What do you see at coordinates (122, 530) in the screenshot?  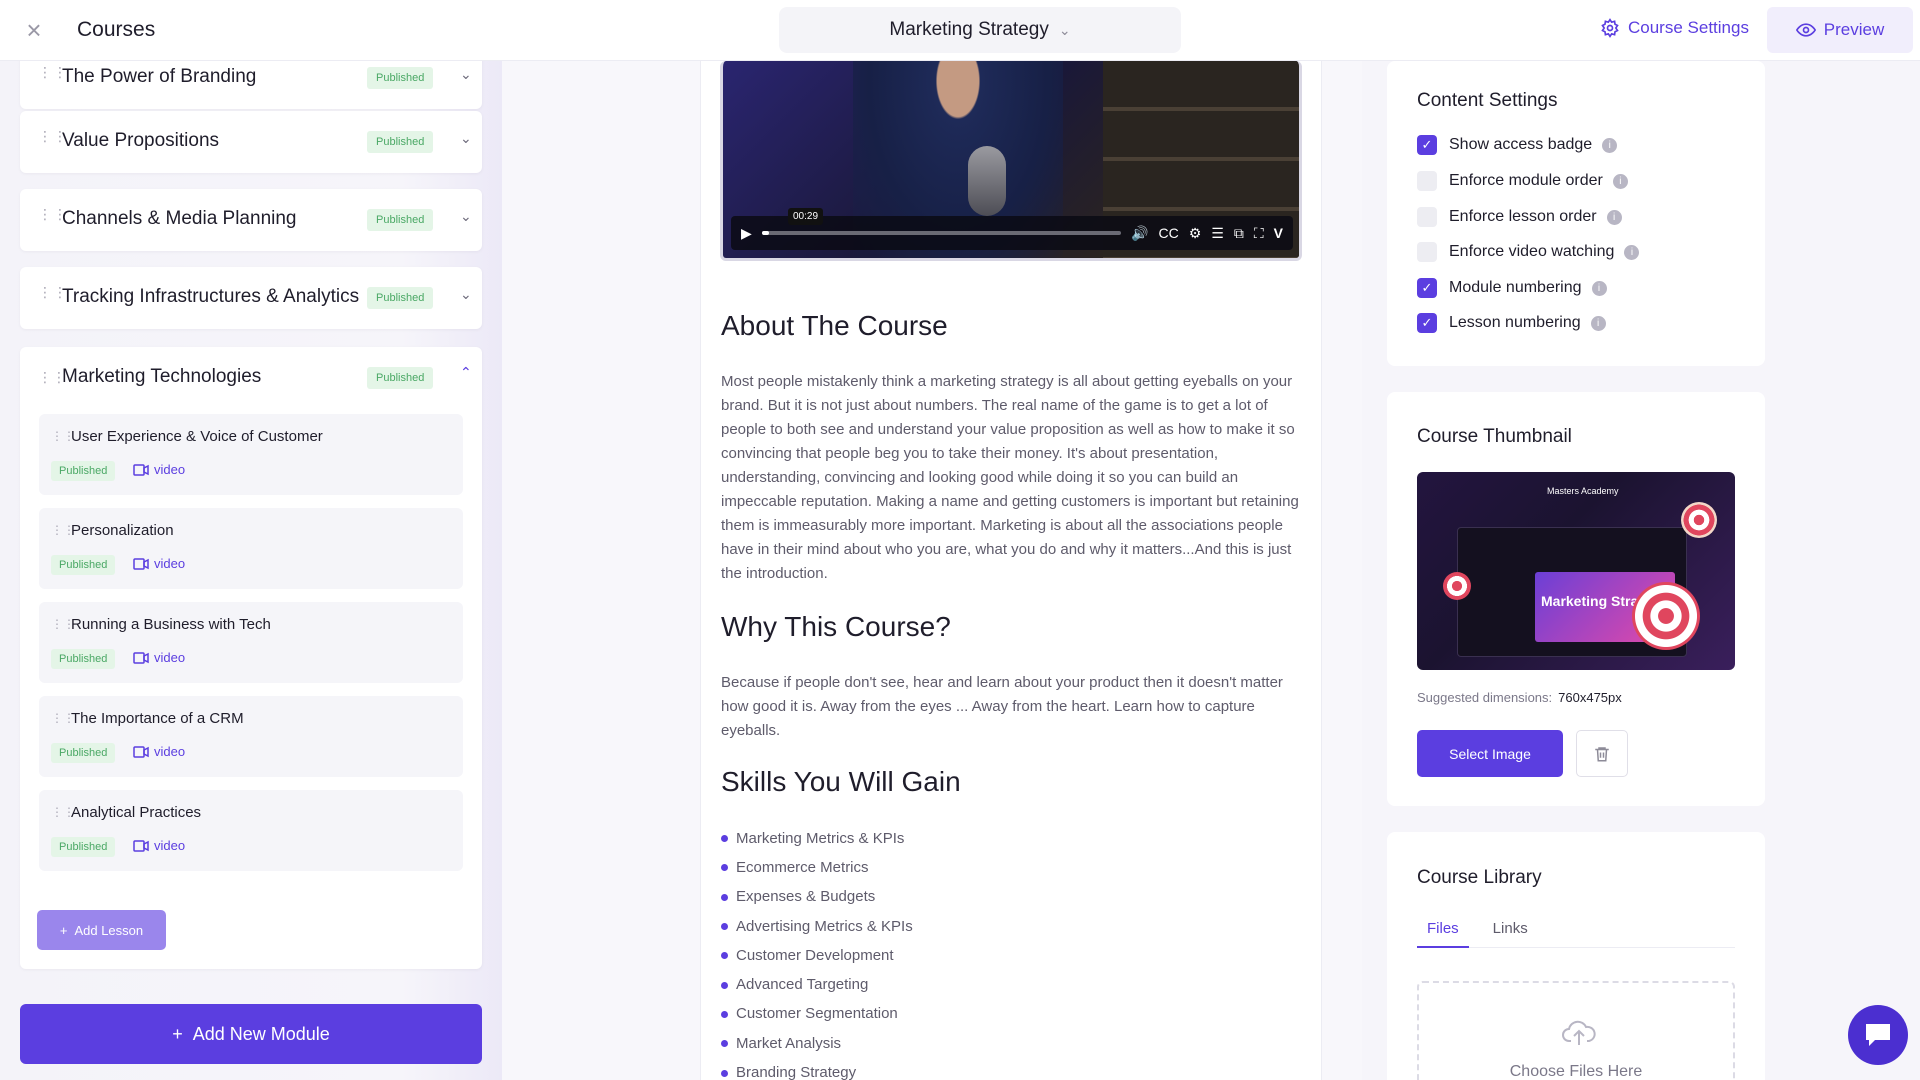 I see `lesson-title: Personalization` at bounding box center [122, 530].